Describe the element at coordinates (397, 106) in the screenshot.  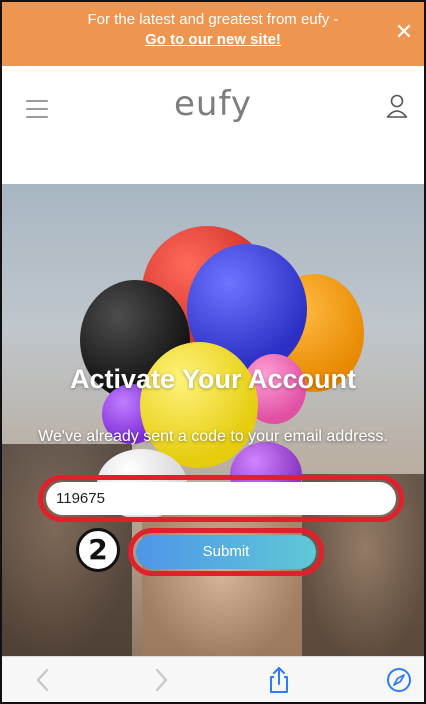
I see `user-account-icon` at that location.